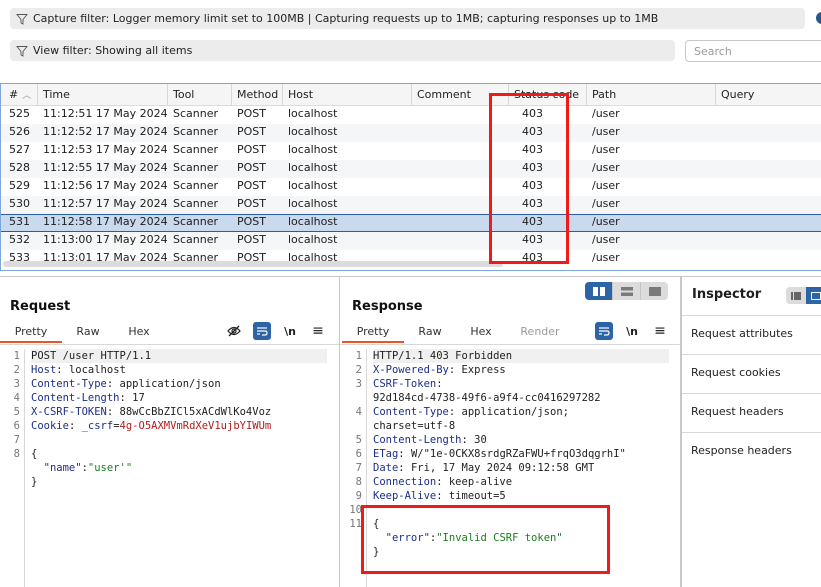 The width and height of the screenshot is (821, 587). I want to click on code-line: "error":"Invalid CSRF token", so click(521, 538).